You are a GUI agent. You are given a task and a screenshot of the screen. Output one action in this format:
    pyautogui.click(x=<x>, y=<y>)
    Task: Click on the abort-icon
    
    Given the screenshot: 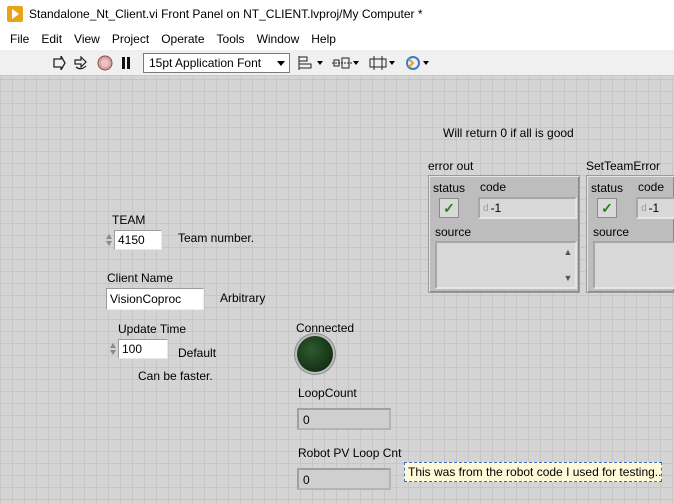 What is the action you would take?
    pyautogui.click(x=105, y=63)
    